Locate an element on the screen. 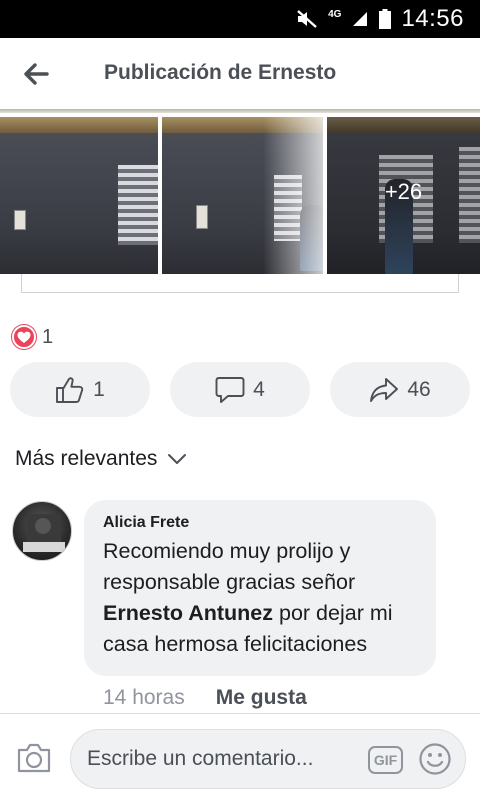  share-button: 46 is located at coordinates (400, 389).